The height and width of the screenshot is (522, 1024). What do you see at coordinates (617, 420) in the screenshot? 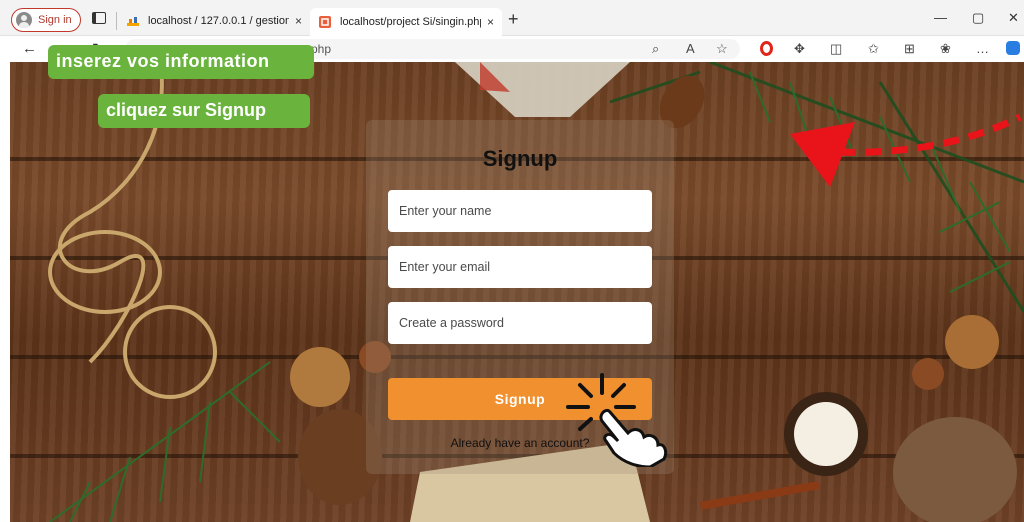
I see `hand-pointer-icon` at bounding box center [617, 420].